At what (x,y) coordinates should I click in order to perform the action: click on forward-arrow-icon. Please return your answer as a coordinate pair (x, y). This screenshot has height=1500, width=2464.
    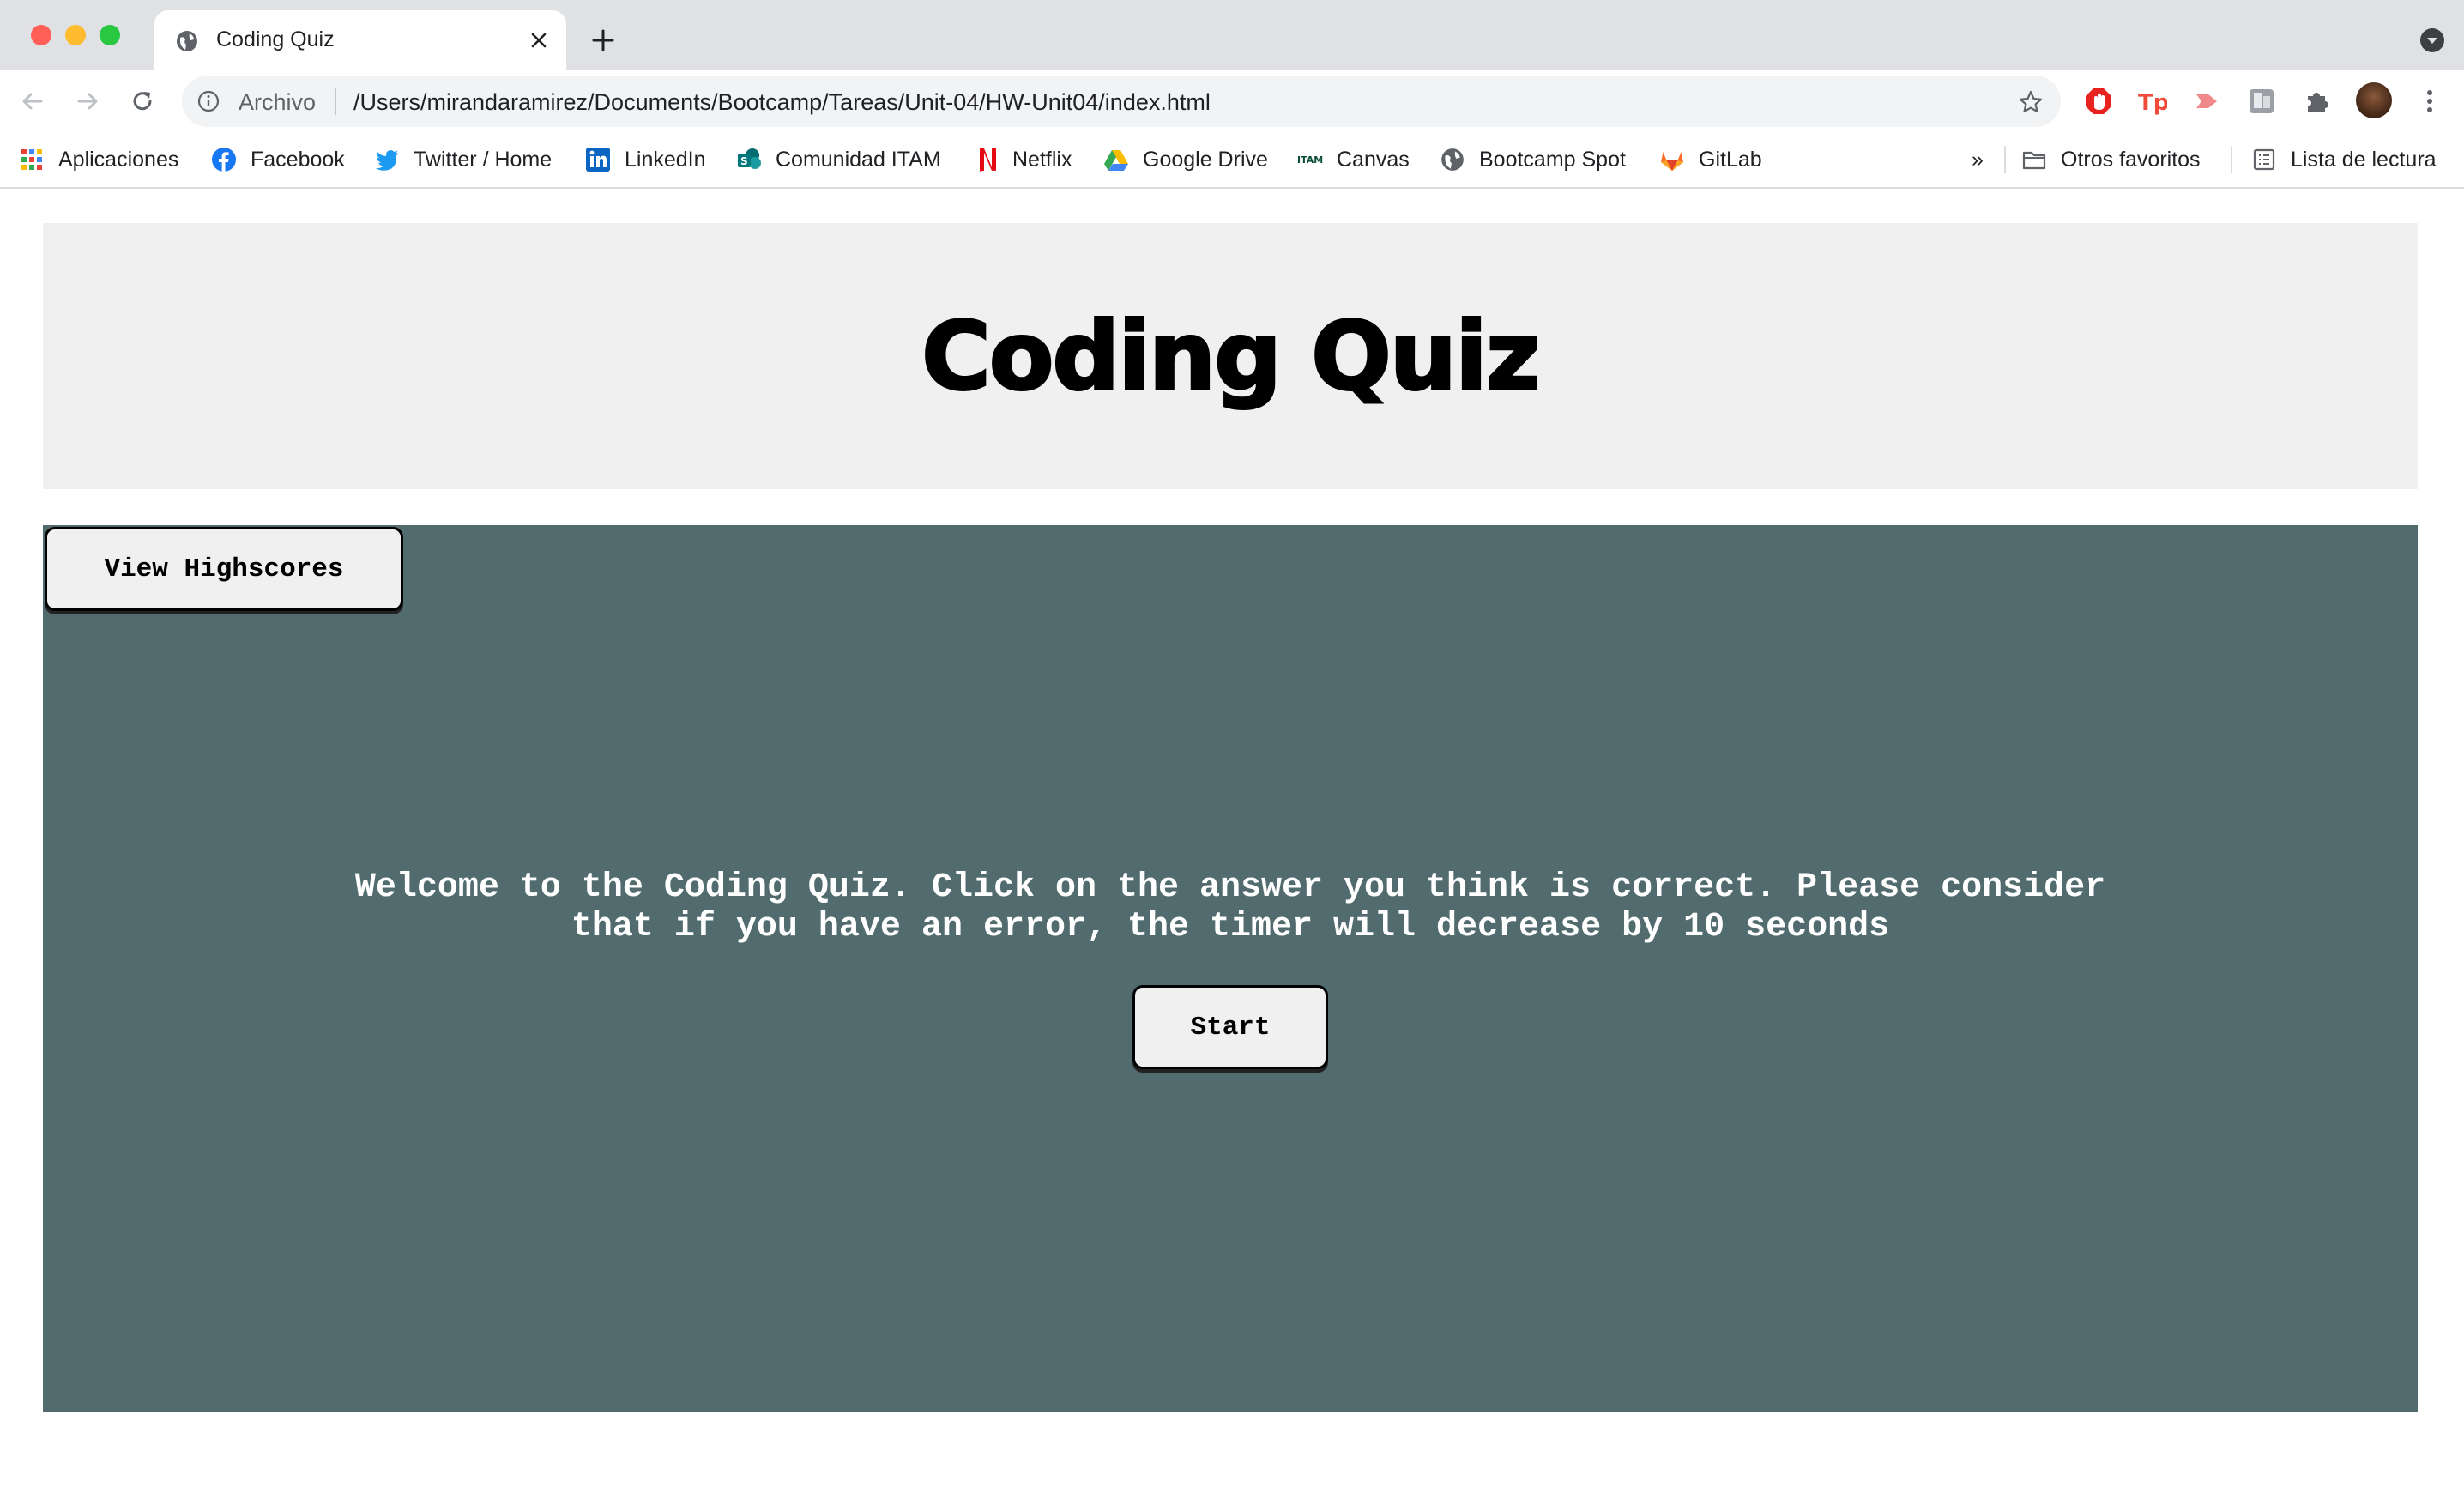
    Looking at the image, I should click on (87, 101).